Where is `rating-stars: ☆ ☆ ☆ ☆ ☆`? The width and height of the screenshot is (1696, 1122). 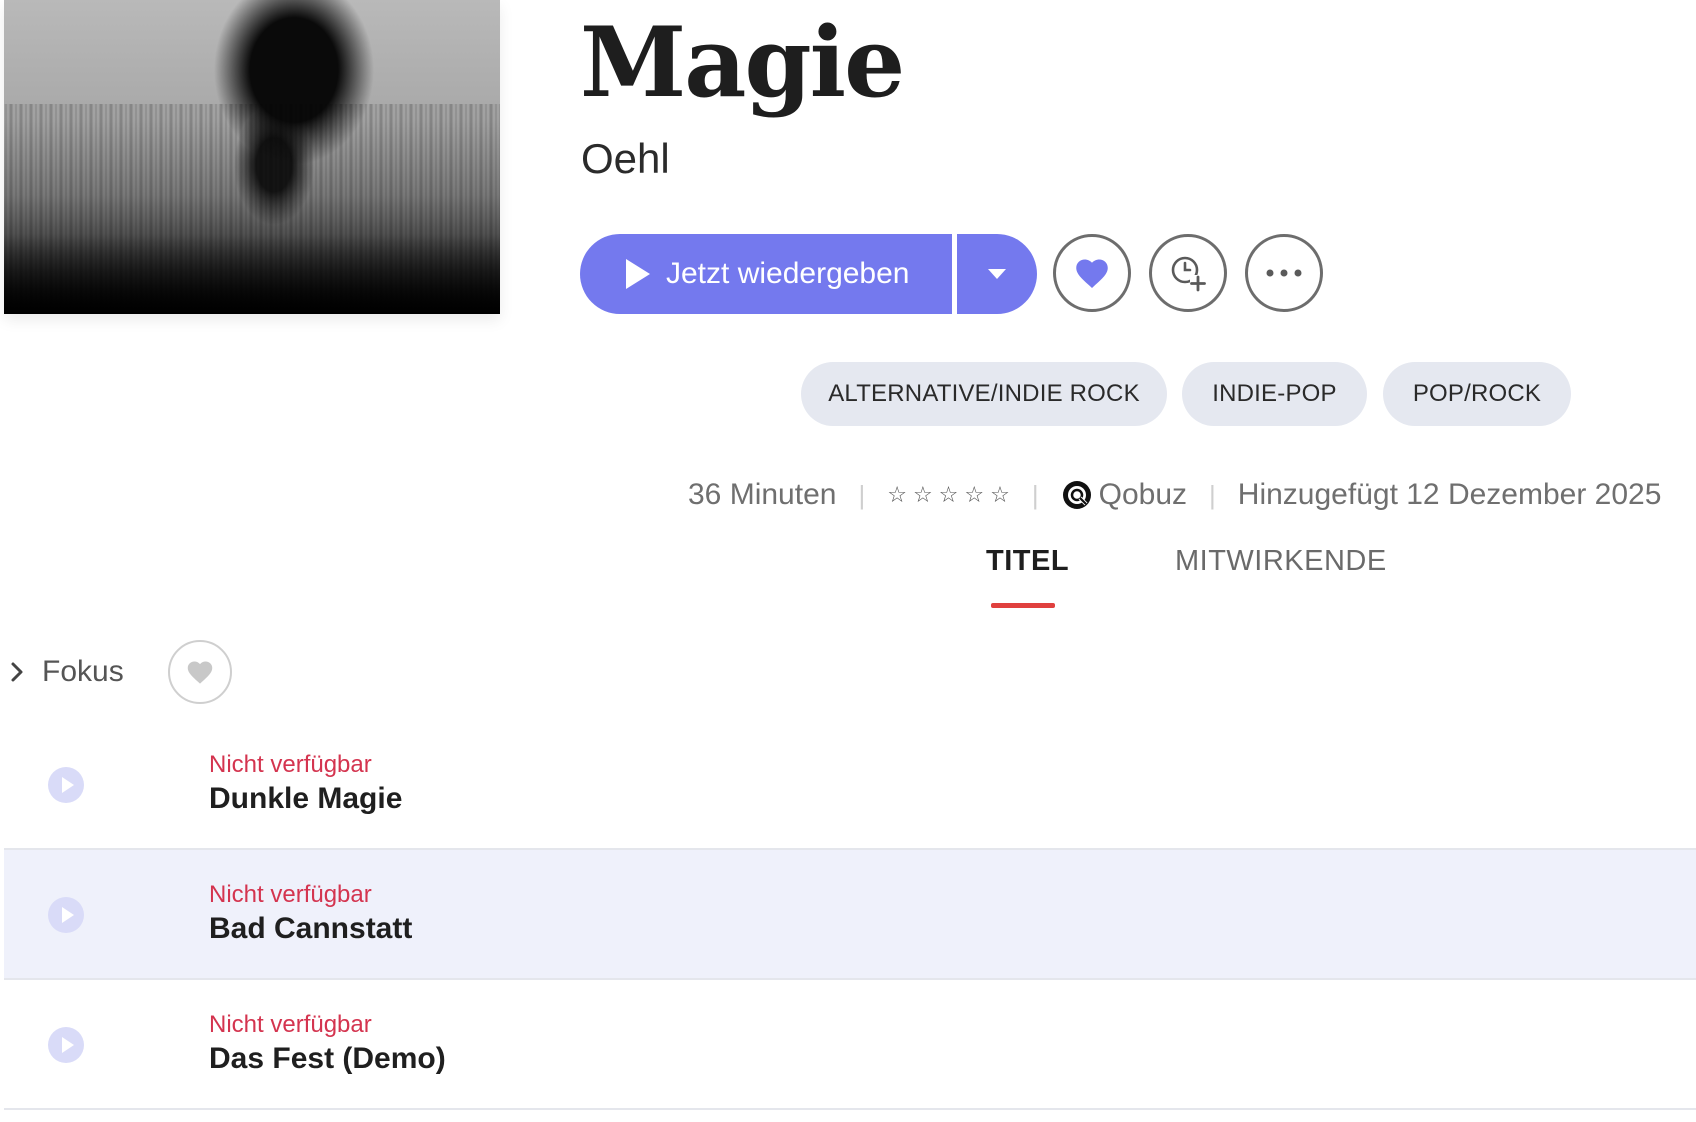
rating-stars: ☆ ☆ ☆ ☆ ☆ is located at coordinates (948, 495).